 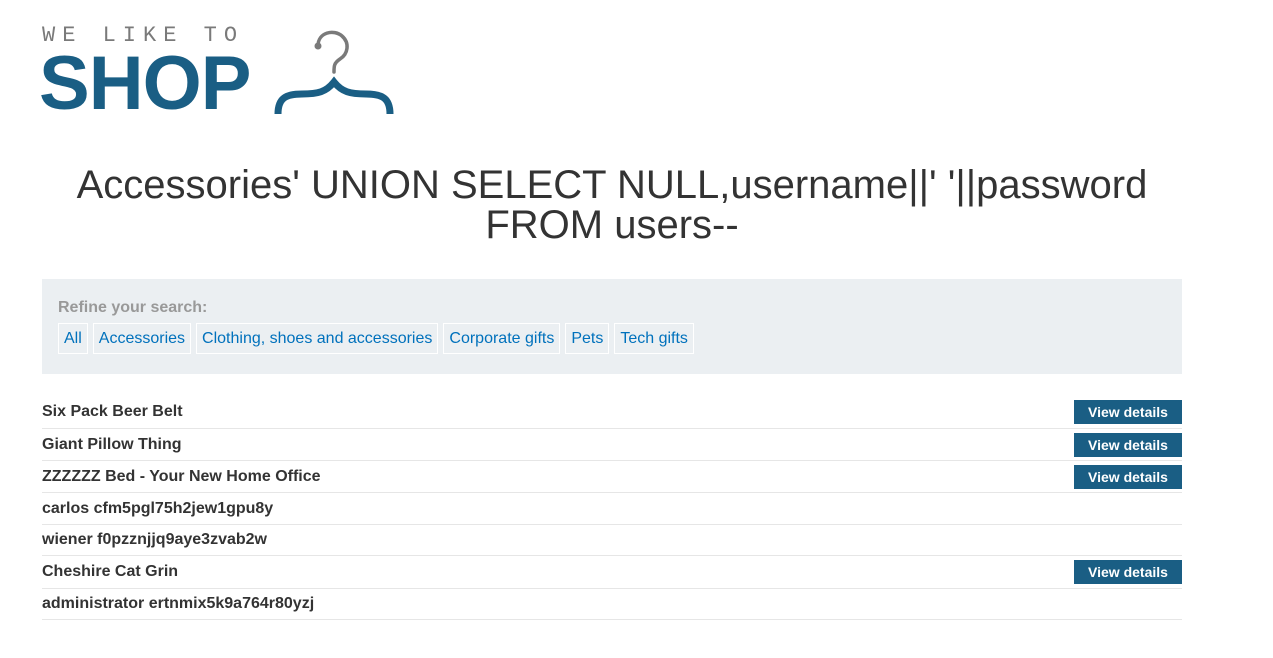 I want to click on logo: WE LIKE TO SHOP, so click(x=220, y=75).